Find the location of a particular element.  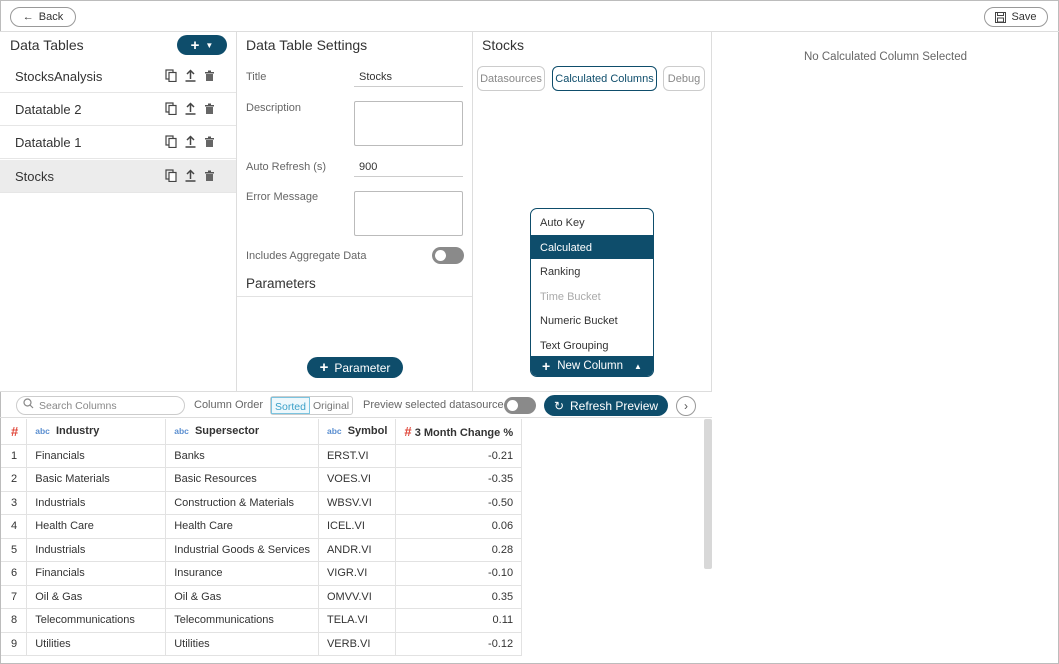

table-row: 4 Health Care Health Care ICEL.VI 0.06 is located at coordinates (262, 526).